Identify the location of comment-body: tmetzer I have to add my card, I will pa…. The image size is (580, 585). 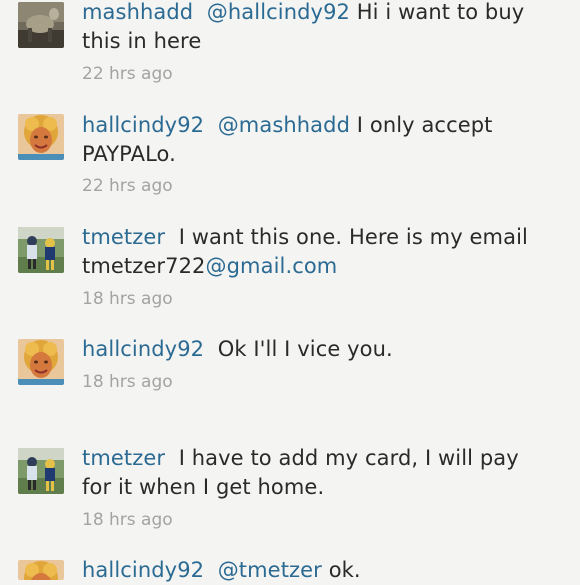
(317, 473).